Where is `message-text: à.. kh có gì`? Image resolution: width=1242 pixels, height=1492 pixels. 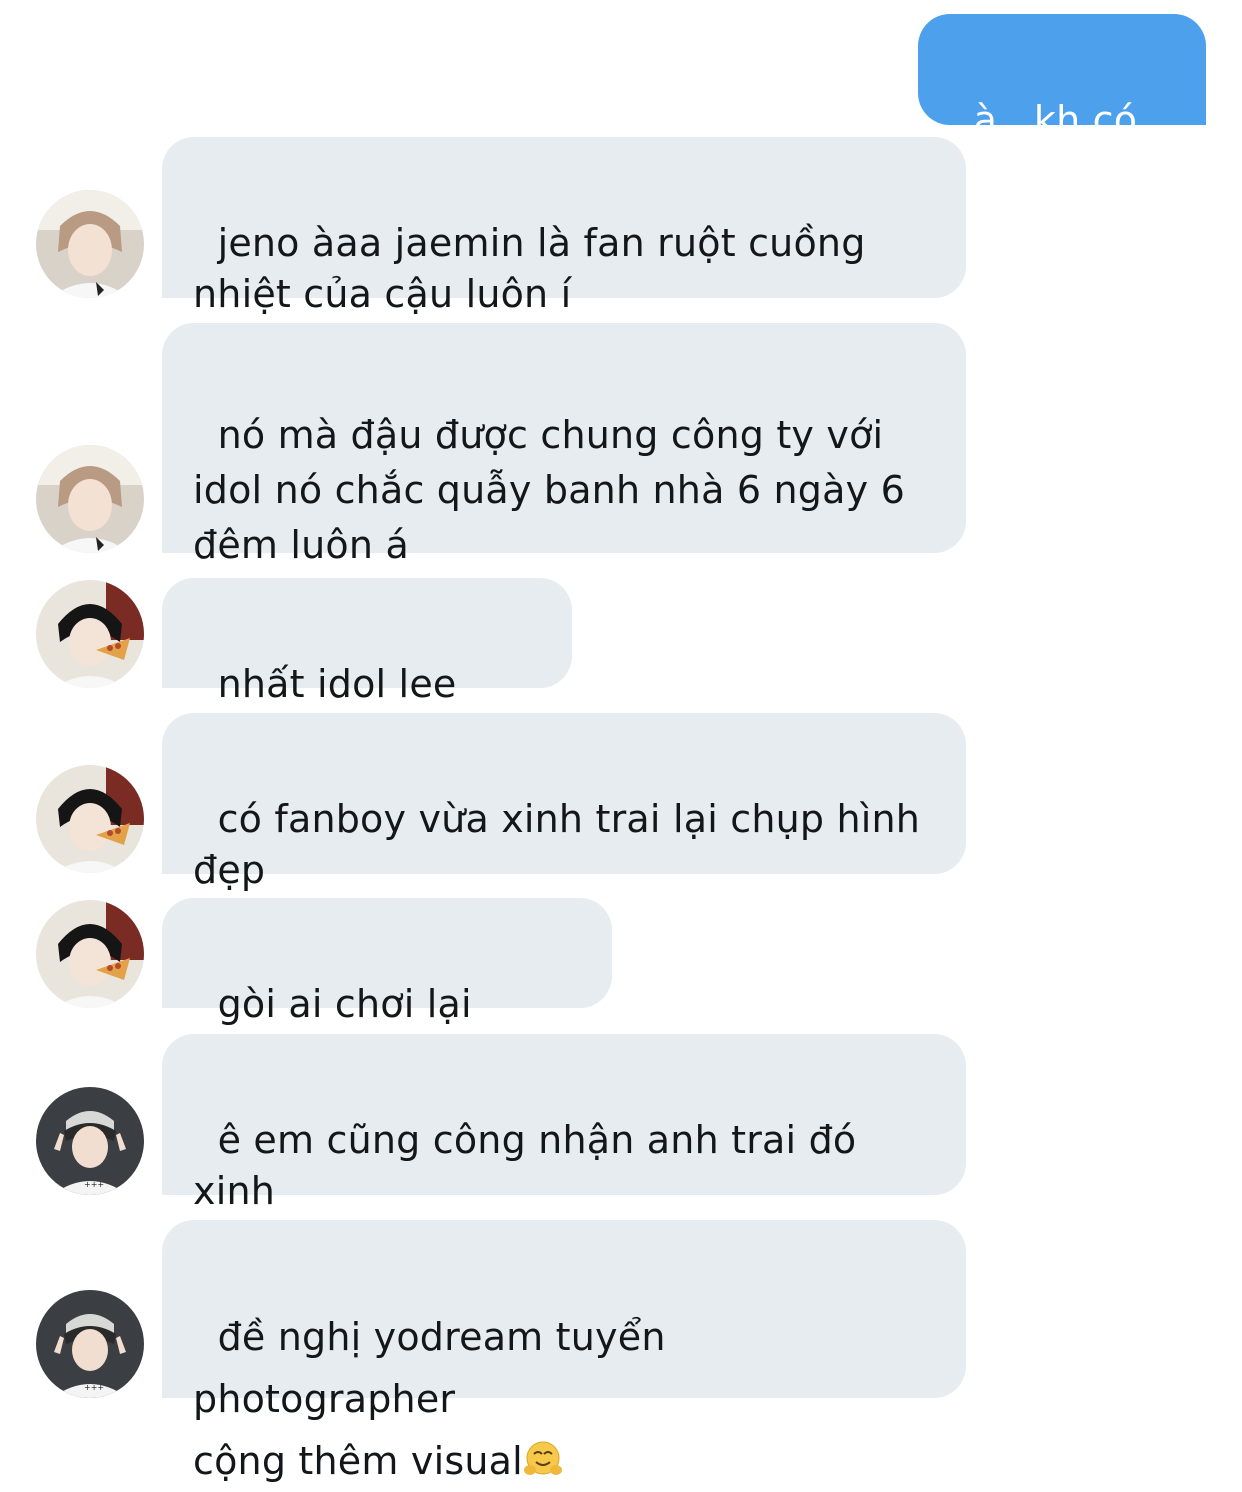 message-text: à.. kh có gì is located at coordinates (1049, 145).